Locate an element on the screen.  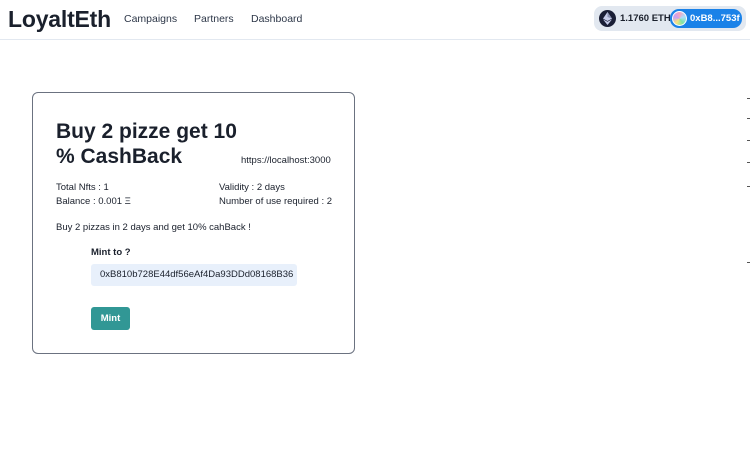
account-button: 0xB8...753f is located at coordinates (706, 18).